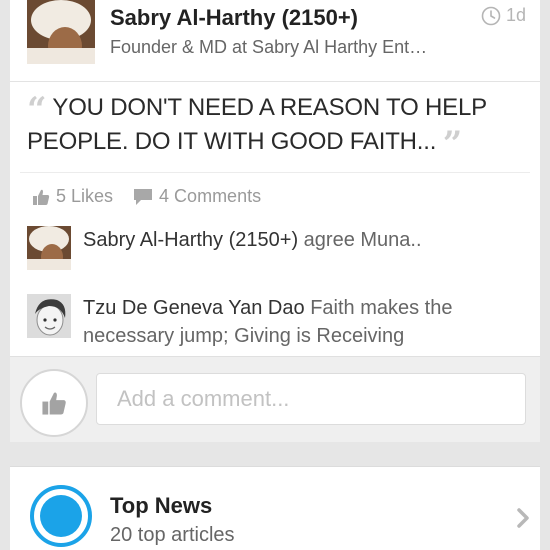  I want to click on top-news-title: Top News, so click(161, 505).